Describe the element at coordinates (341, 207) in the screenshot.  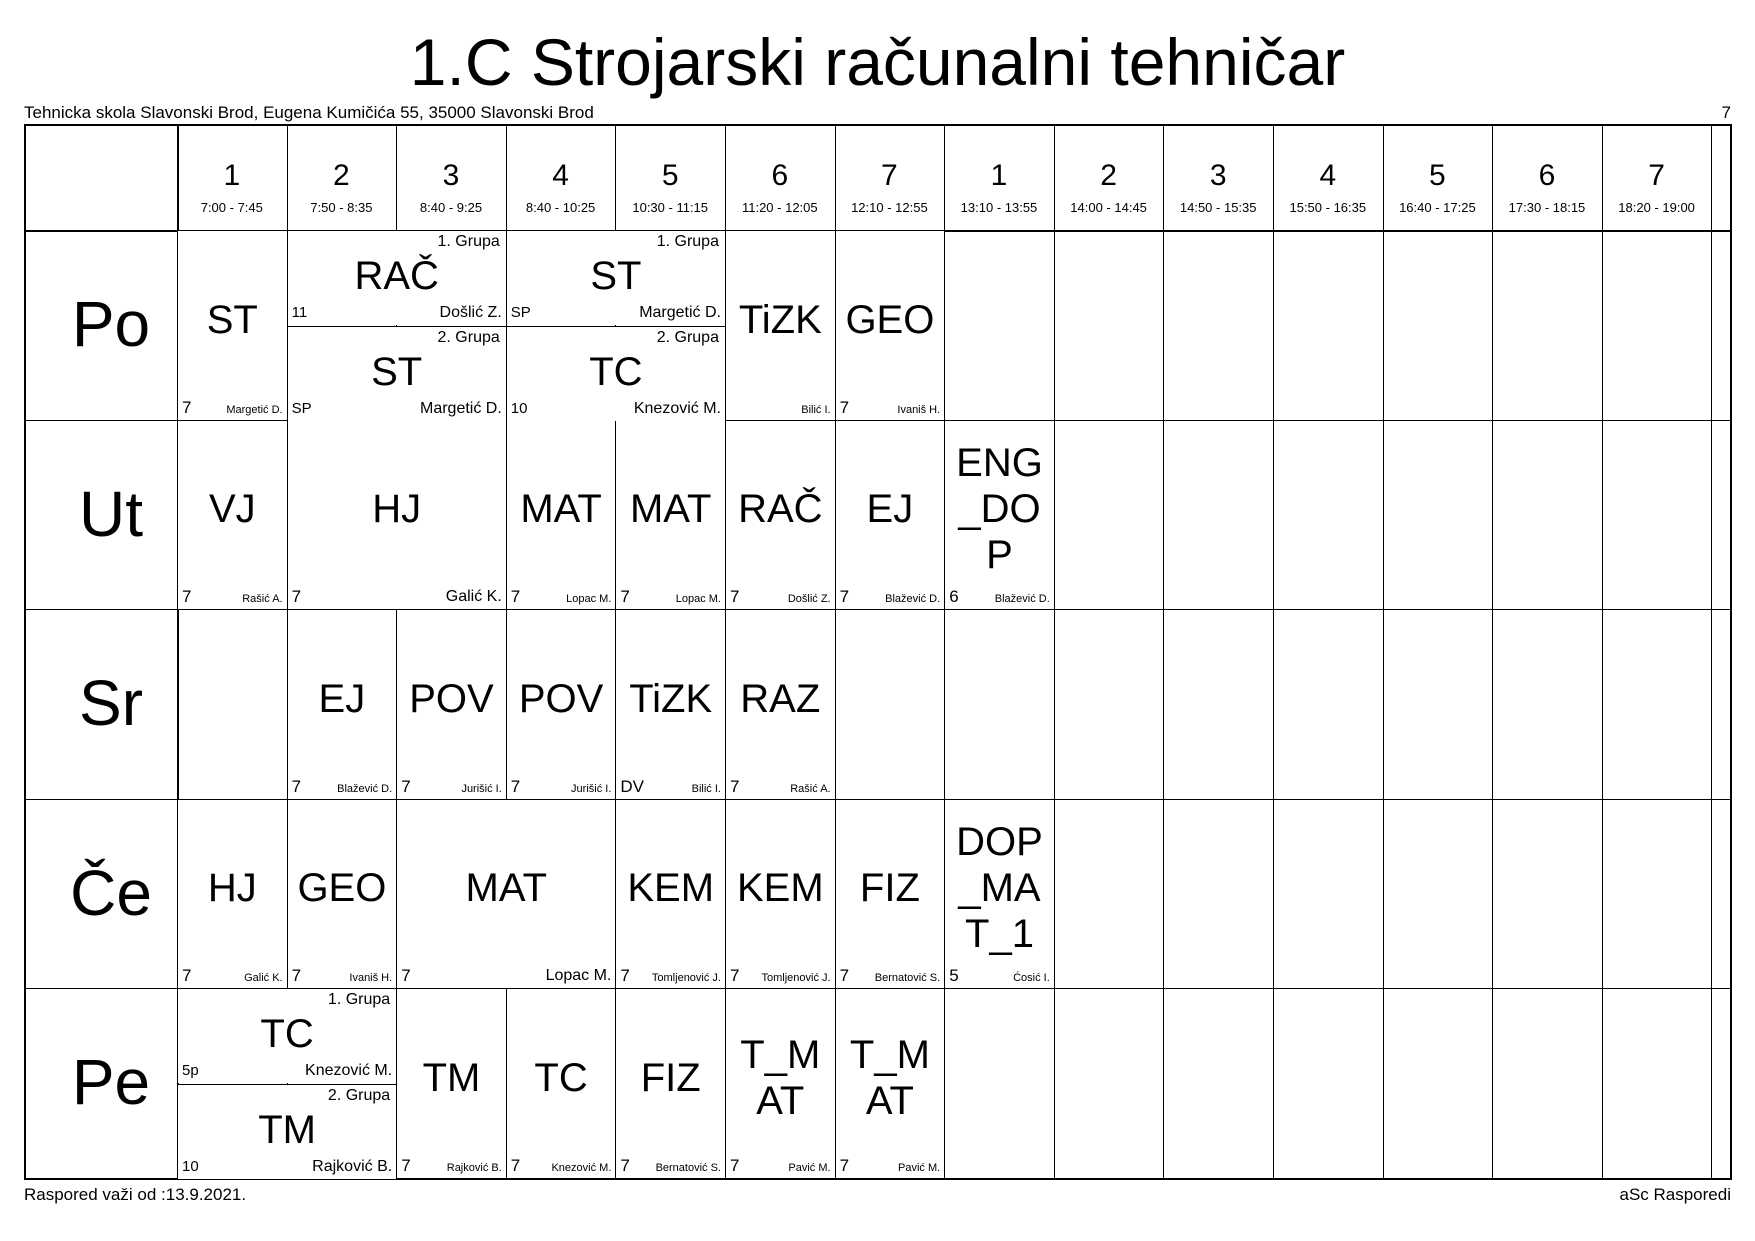
I see `period-time: 7:50 - 8:35` at that location.